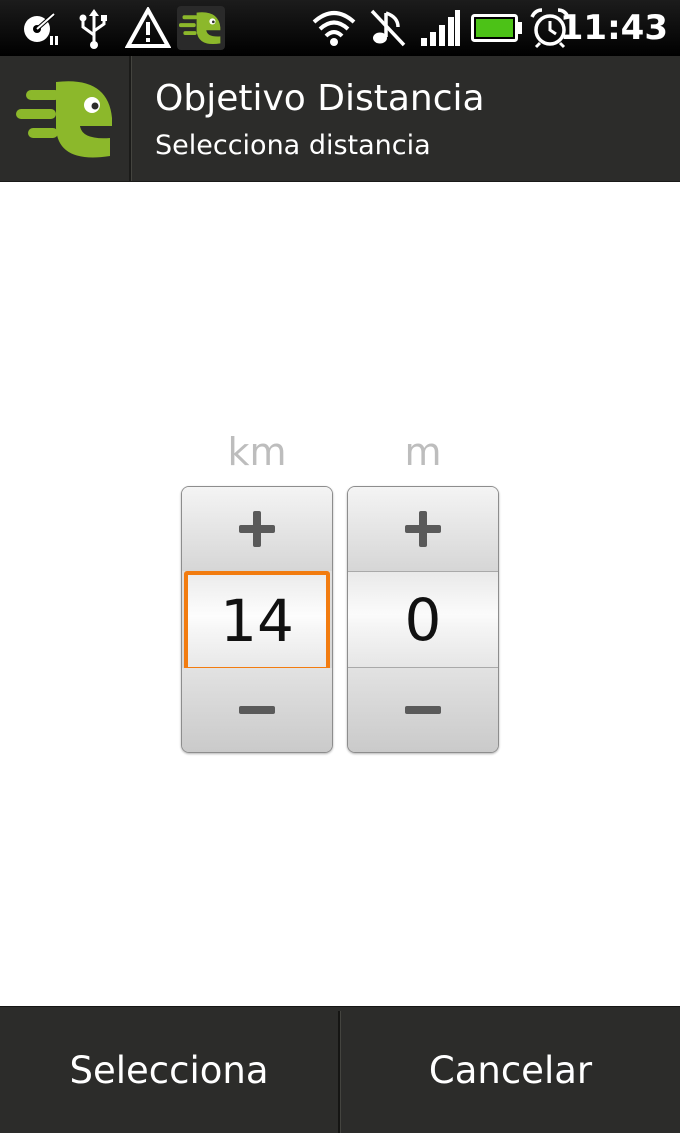  Describe the element at coordinates (293, 145) in the screenshot. I see `dialog-subtitle: Selecciona distancia` at that location.